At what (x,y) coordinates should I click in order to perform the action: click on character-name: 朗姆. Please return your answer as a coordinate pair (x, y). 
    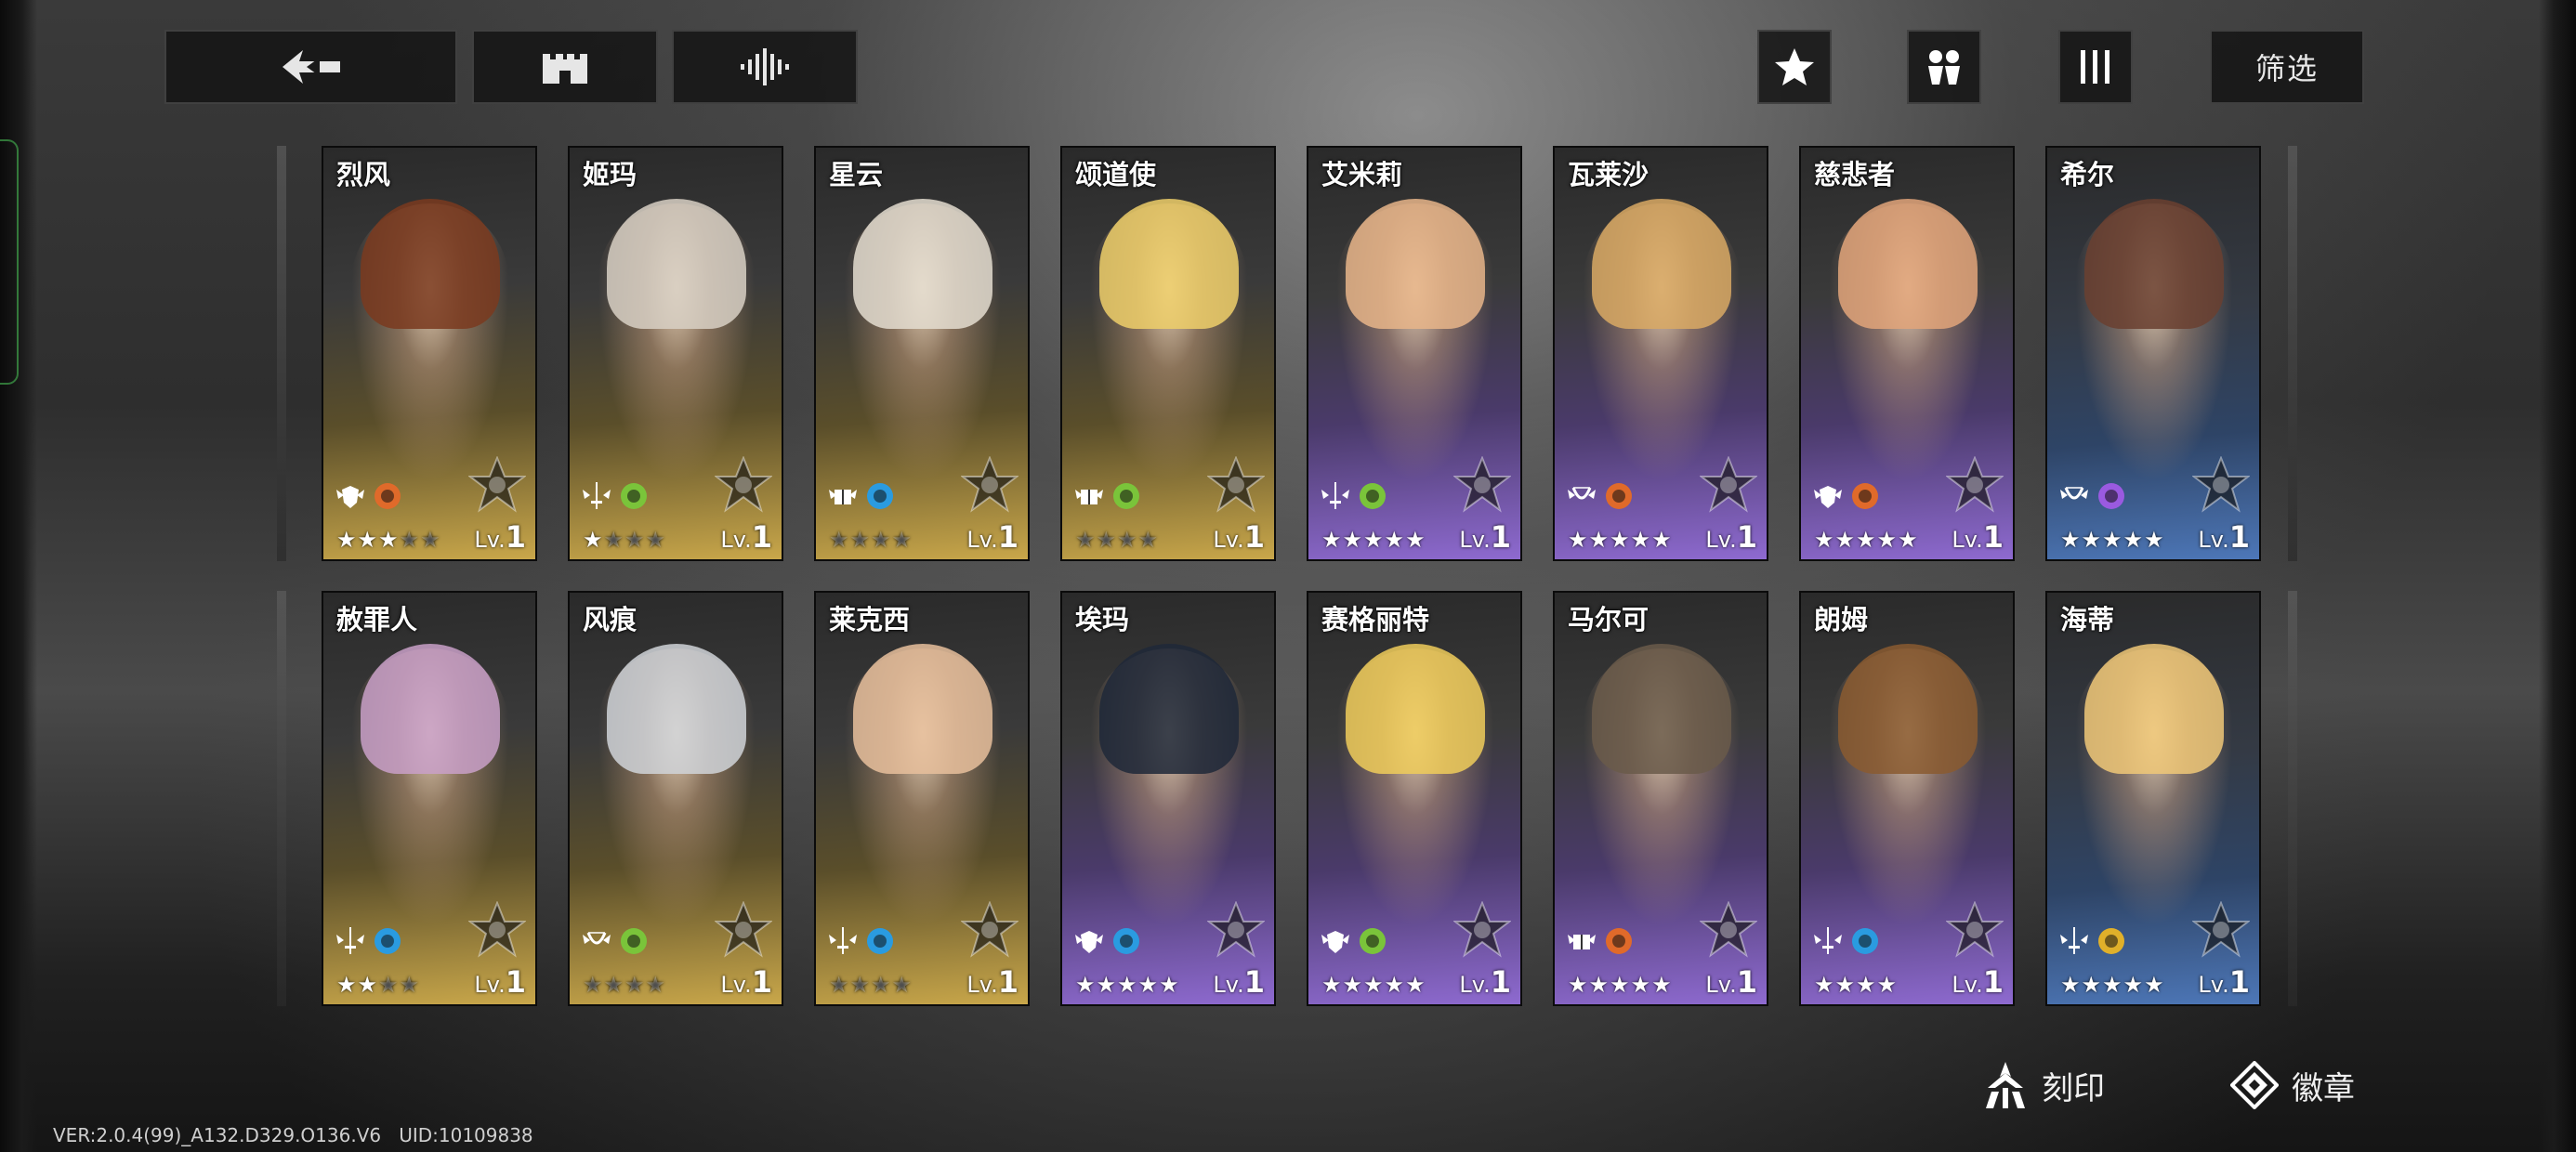
    Looking at the image, I should click on (1841, 619).